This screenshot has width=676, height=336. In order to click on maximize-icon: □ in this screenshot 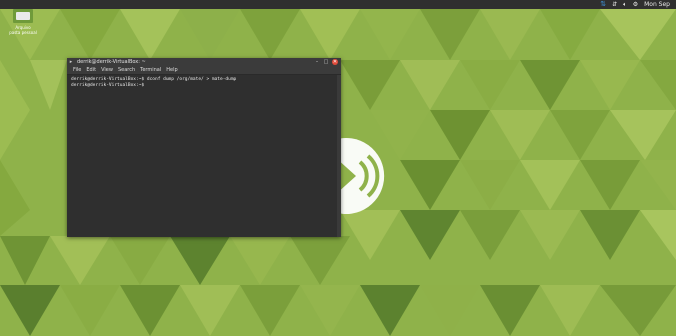, I will do `click(326, 62)`.